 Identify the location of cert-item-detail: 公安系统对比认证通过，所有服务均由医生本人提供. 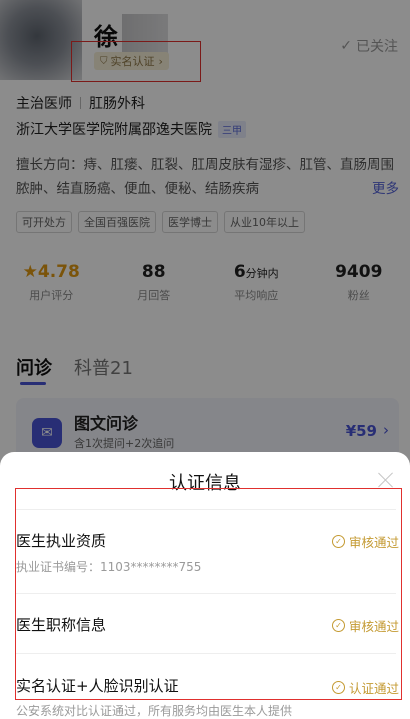
(154, 711).